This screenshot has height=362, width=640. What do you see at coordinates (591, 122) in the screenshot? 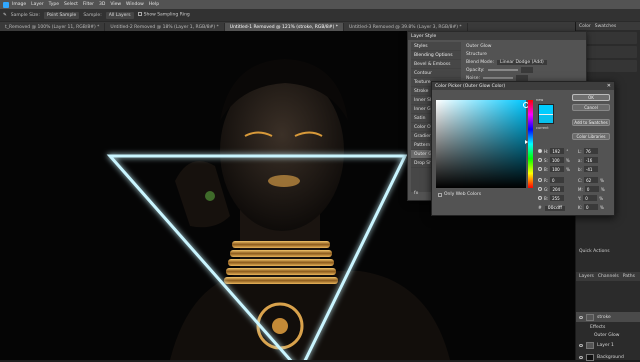
I see `add-to-swatches-button: Add to Swatches` at bounding box center [591, 122].